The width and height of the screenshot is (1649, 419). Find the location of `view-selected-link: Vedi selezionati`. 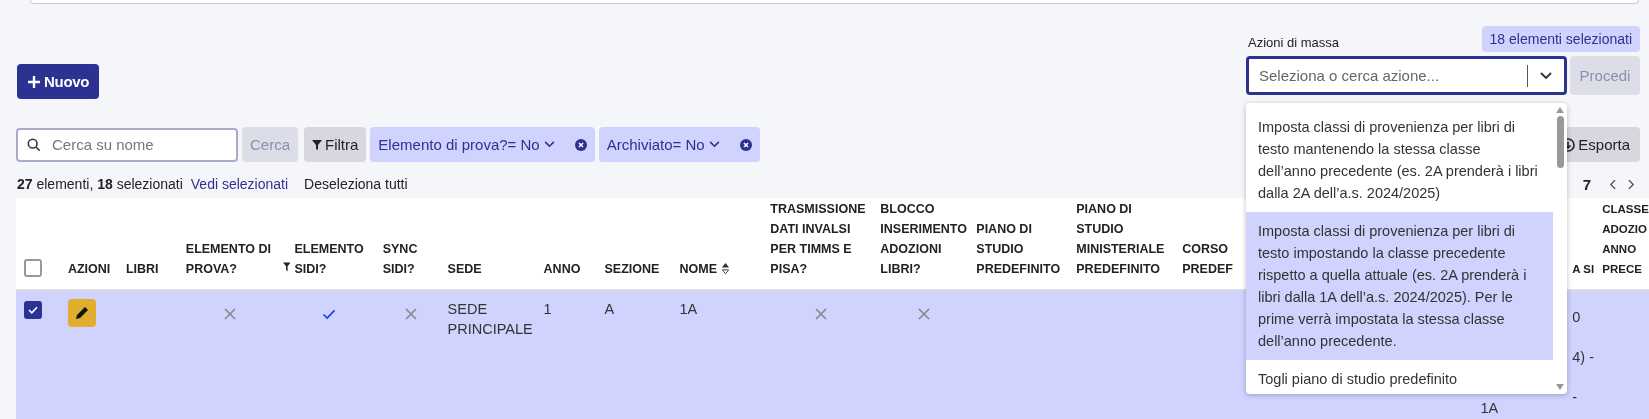

view-selected-link: Vedi selezionati is located at coordinates (239, 184).